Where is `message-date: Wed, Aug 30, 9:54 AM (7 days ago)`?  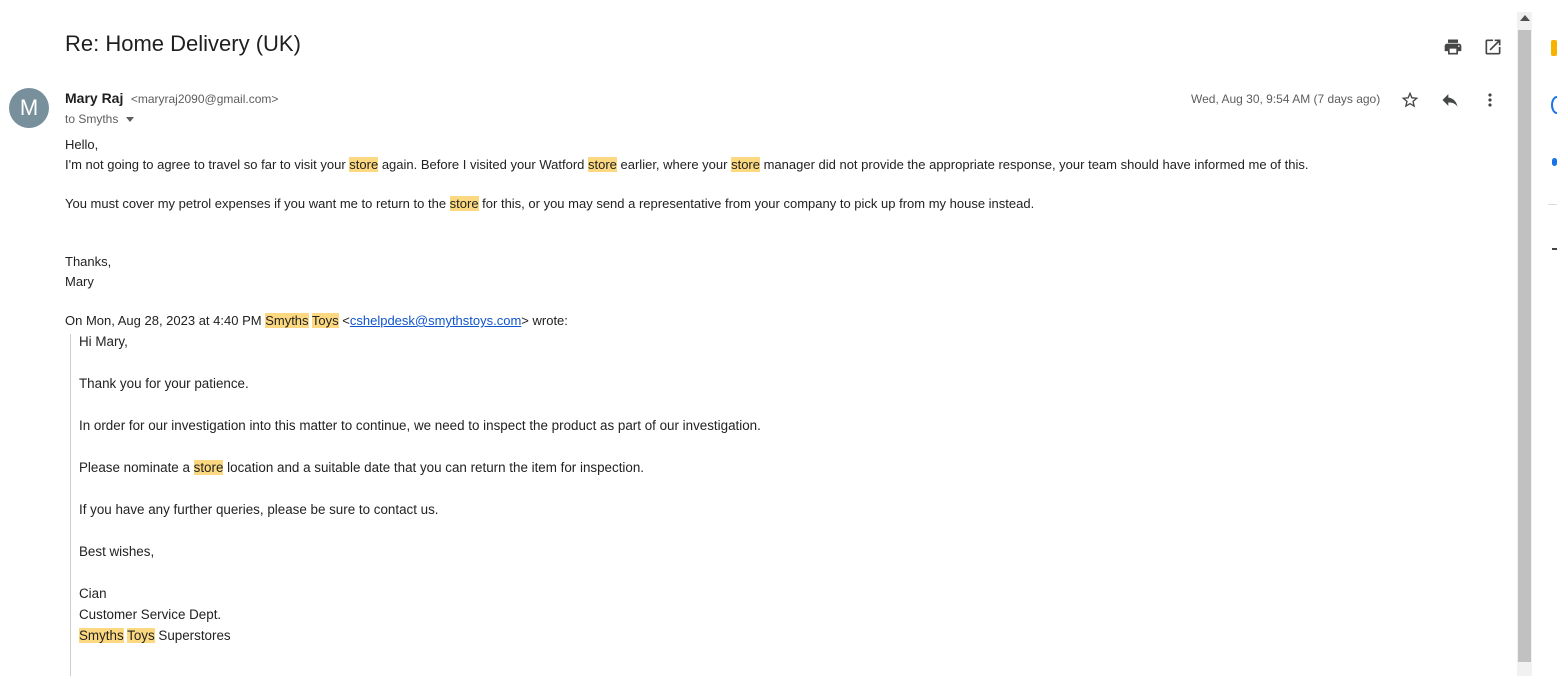 message-date: Wed, Aug 30, 9:54 AM (7 days ago) is located at coordinates (1286, 99).